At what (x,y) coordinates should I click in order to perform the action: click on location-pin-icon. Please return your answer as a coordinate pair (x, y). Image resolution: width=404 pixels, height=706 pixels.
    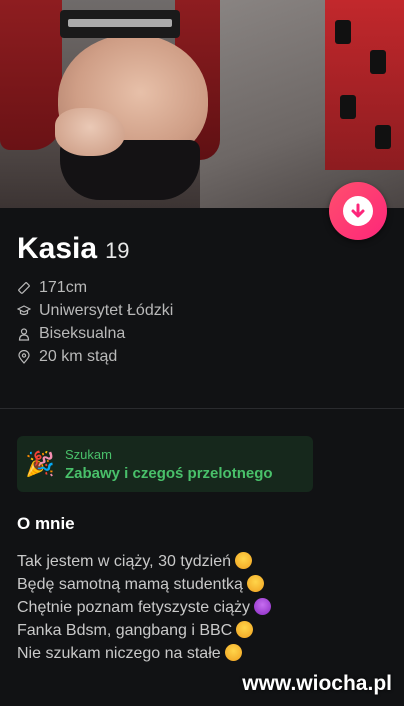
    Looking at the image, I should click on (24, 356).